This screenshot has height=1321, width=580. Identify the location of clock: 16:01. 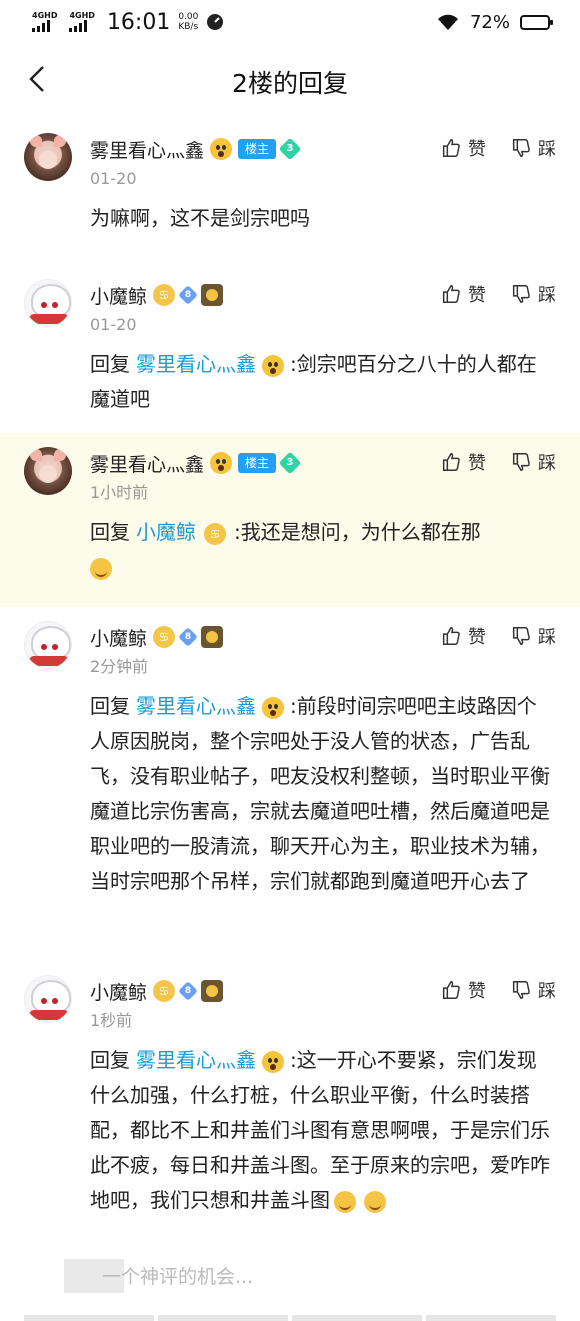
(138, 22).